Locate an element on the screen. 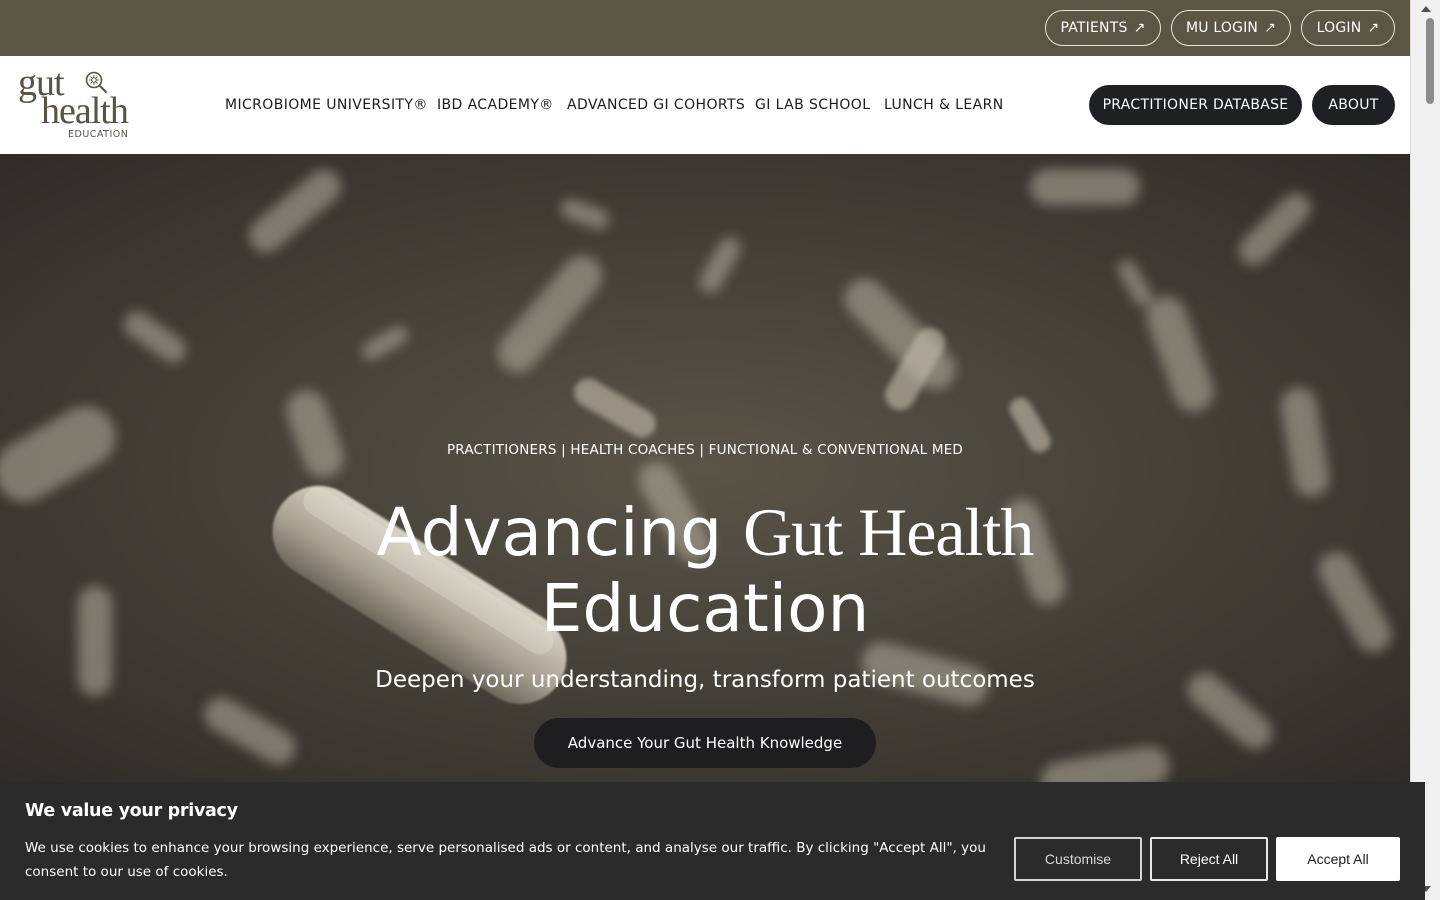 The width and height of the screenshot is (1440, 900). hero-cta-button: Advance Your Gut Health Knowledge is located at coordinates (705, 743).